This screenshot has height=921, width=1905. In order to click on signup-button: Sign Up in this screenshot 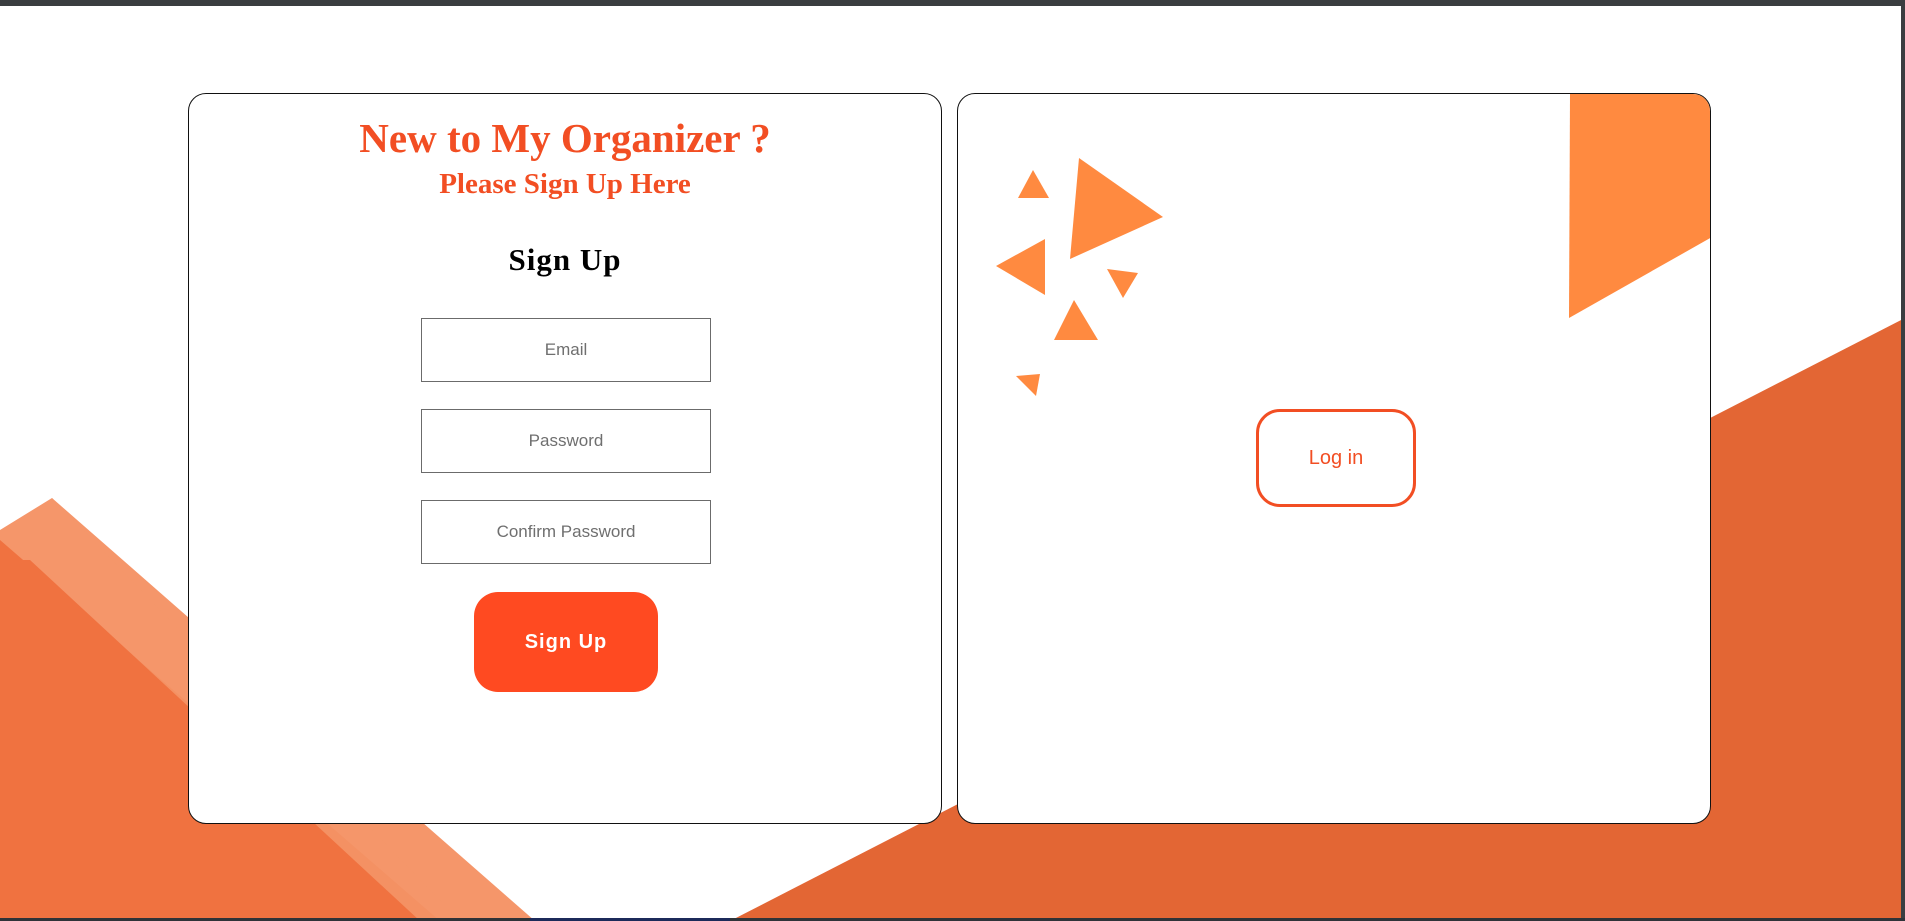, I will do `click(566, 642)`.